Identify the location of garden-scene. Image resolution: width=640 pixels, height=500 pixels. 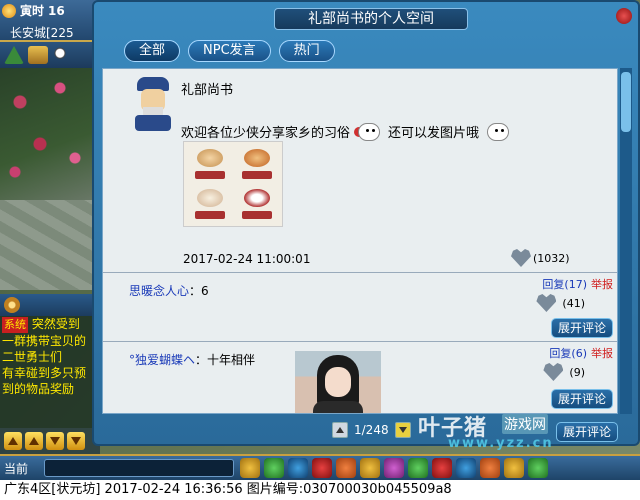
(50, 130).